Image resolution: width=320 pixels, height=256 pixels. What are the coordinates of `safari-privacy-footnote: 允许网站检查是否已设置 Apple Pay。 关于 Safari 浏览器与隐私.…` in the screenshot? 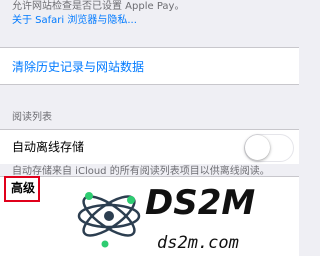 It's located at (152, 14).